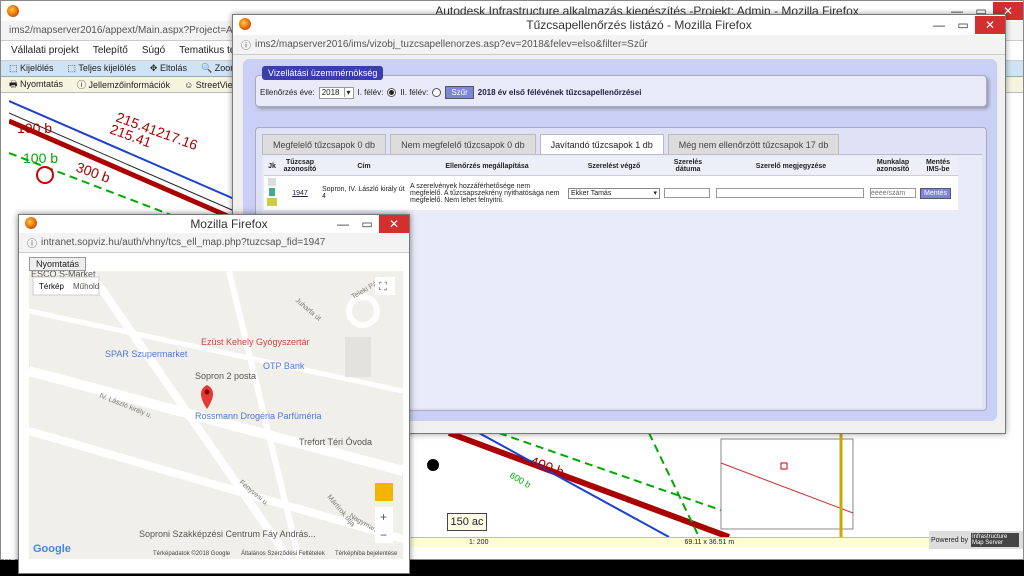  I want to click on streetview-tool: ☺ StreetView, so click(211, 85).